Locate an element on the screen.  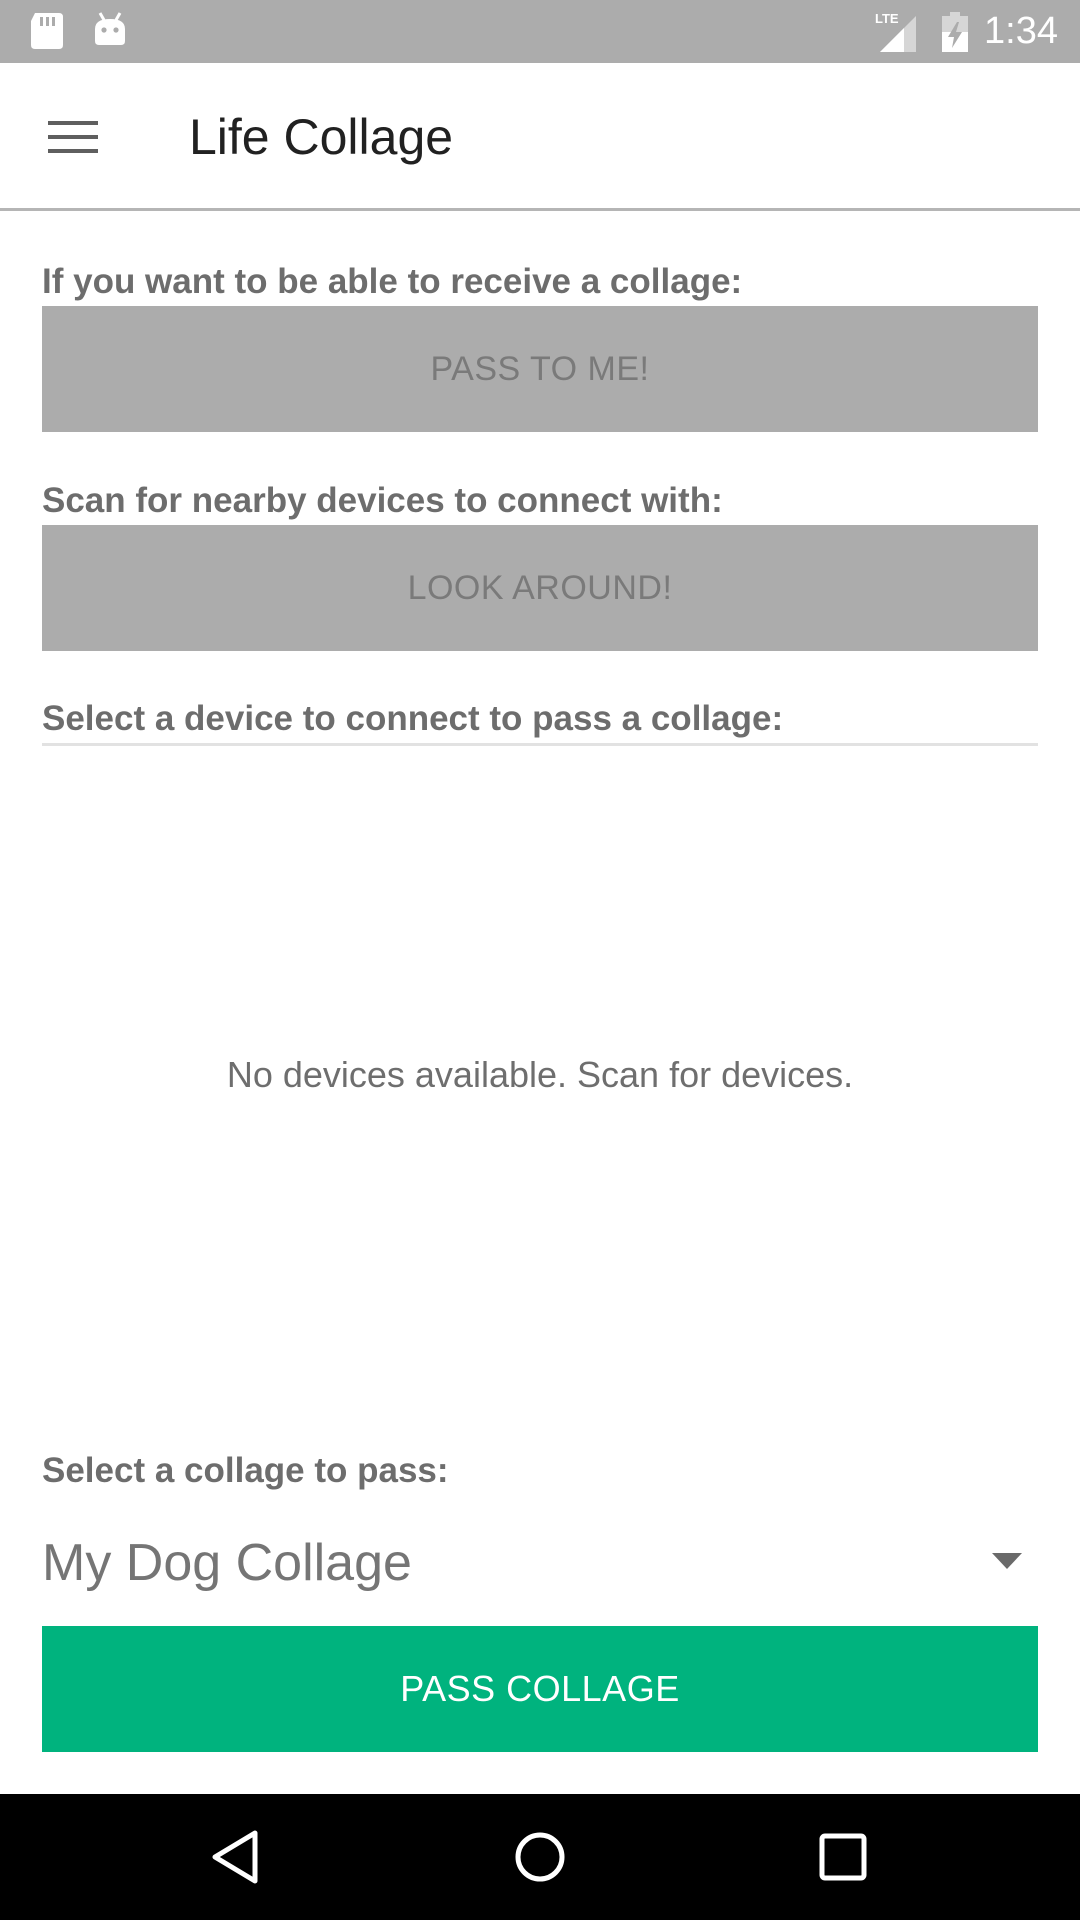
svg-text: LTE is located at coordinates (887, 18).